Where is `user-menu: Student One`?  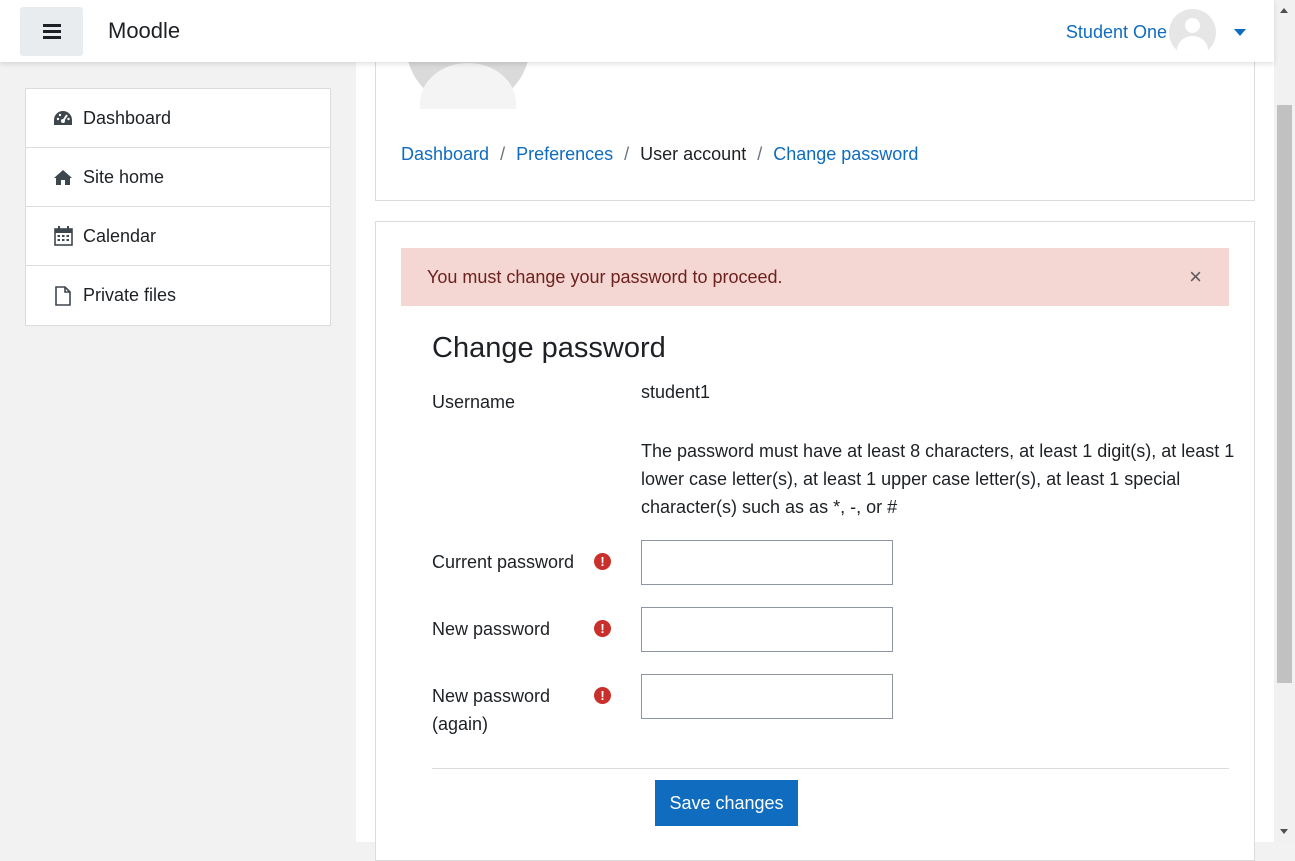
user-menu: Student One is located at coordinates (1156, 32).